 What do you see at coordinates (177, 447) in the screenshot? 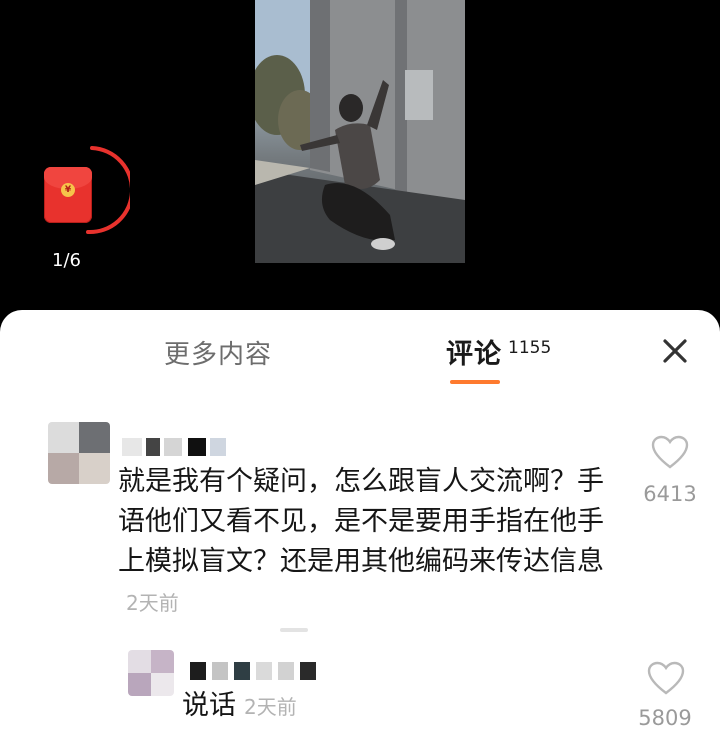
I see `username-blurred` at bounding box center [177, 447].